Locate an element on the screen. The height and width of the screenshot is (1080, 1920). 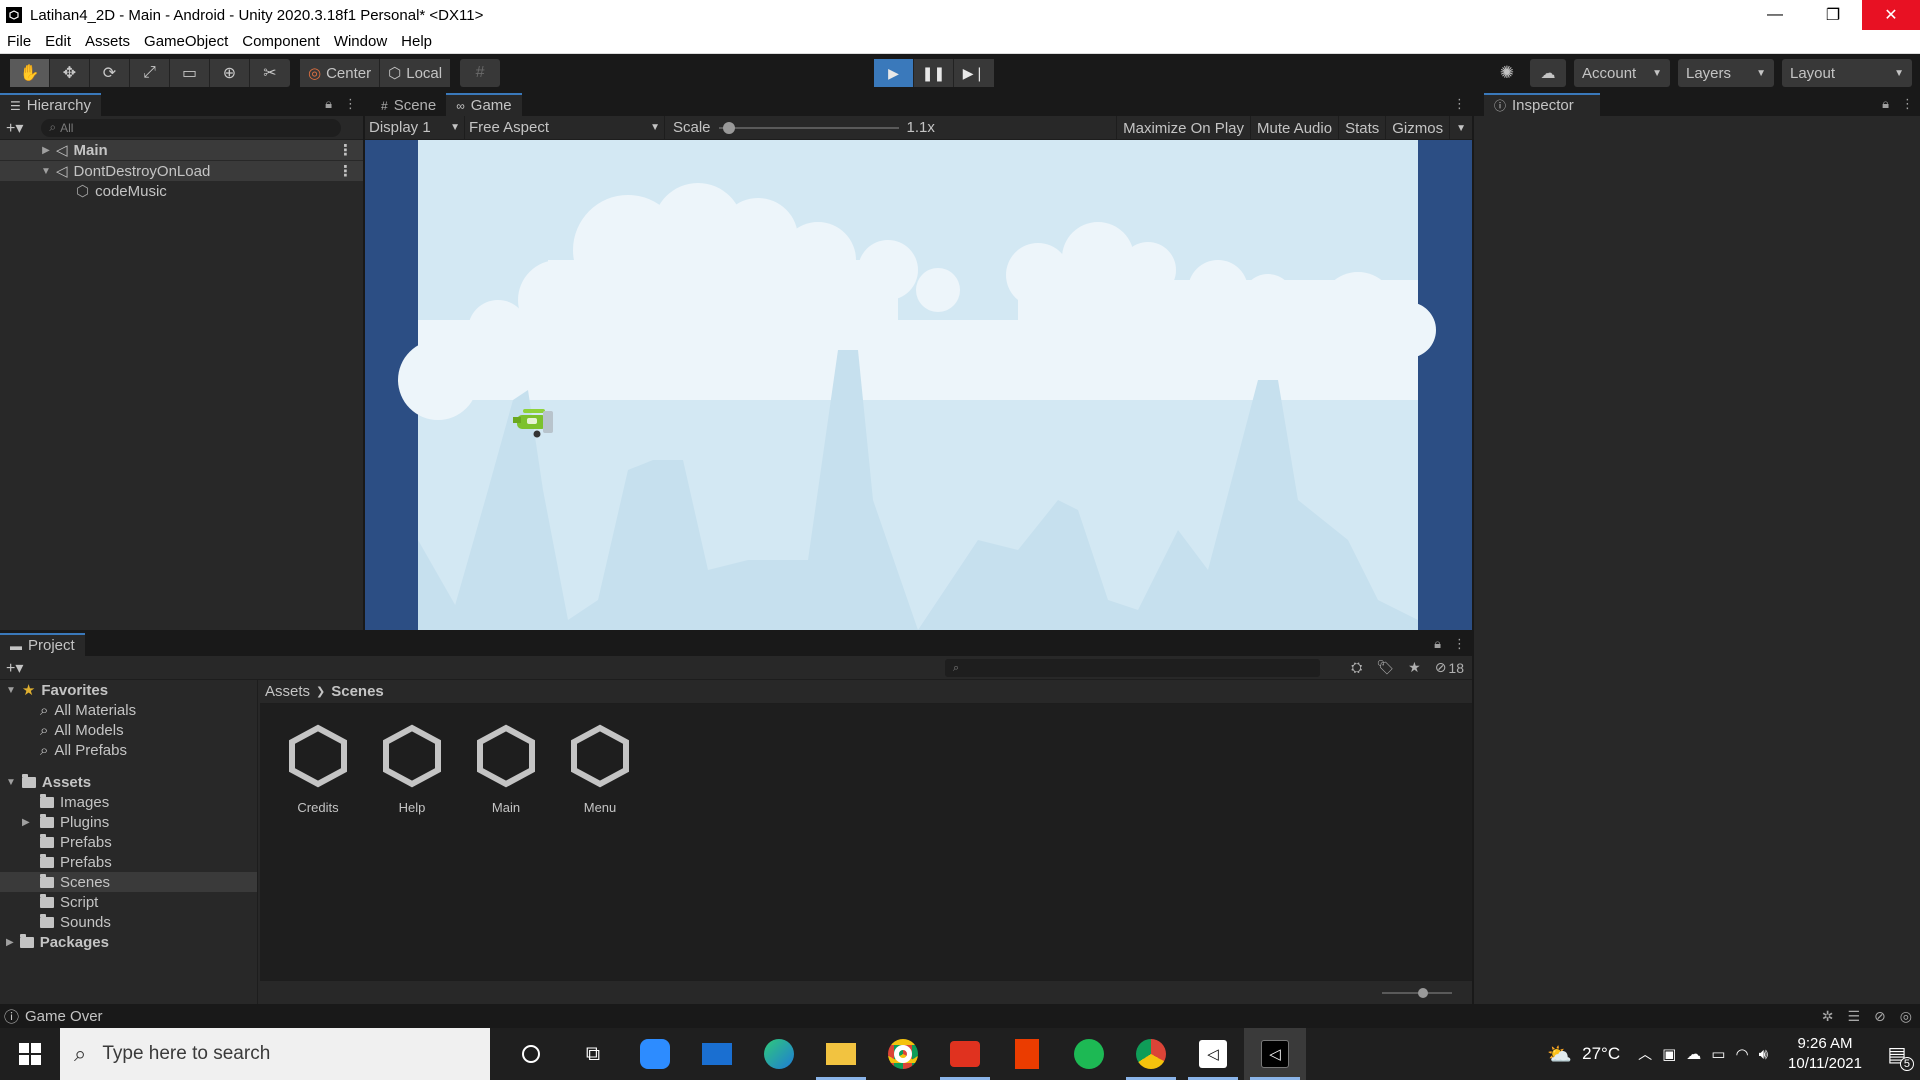
search-by-label-icon: 🏷︎ is located at coordinates (1385, 667).